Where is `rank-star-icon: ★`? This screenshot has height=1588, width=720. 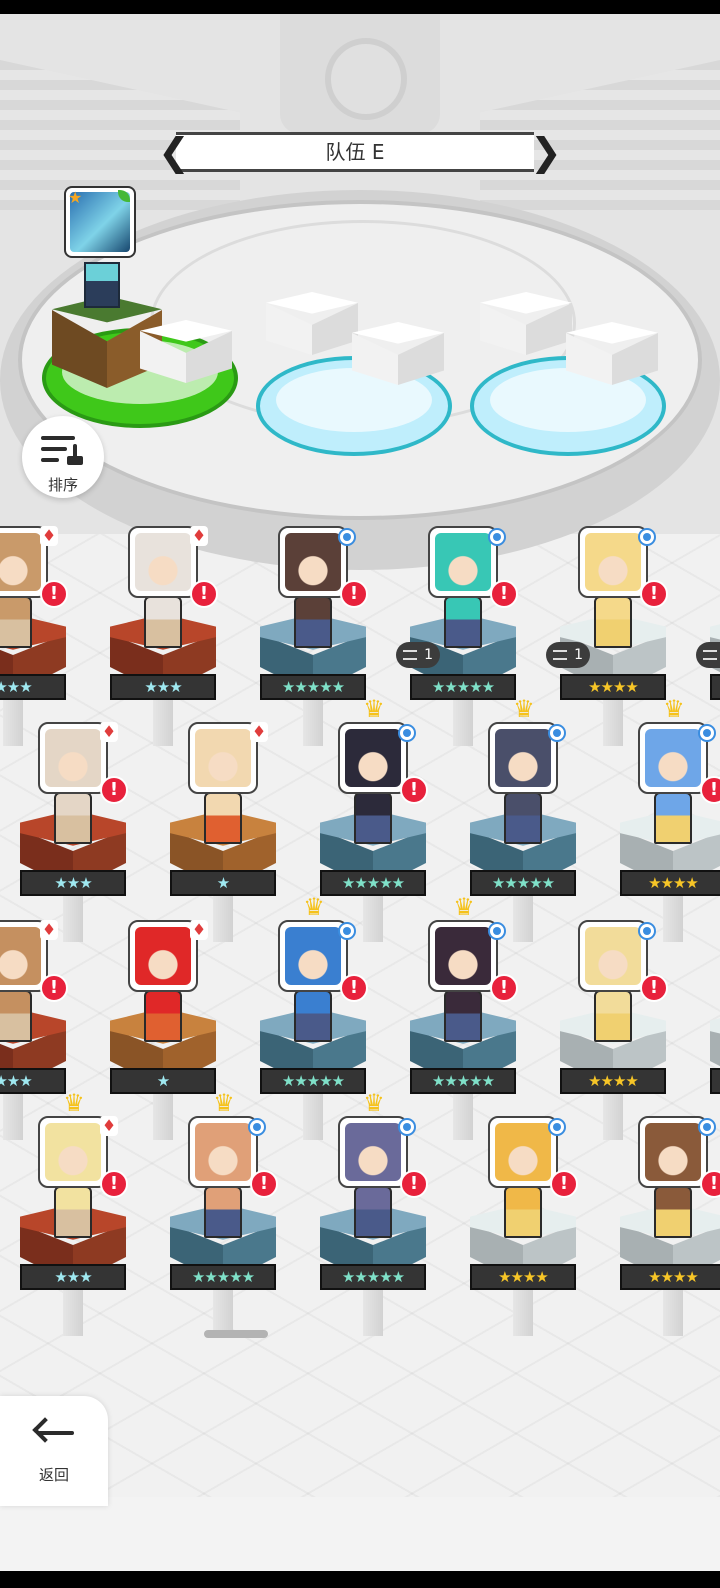 rank-star-icon: ★ is located at coordinates (75, 197).